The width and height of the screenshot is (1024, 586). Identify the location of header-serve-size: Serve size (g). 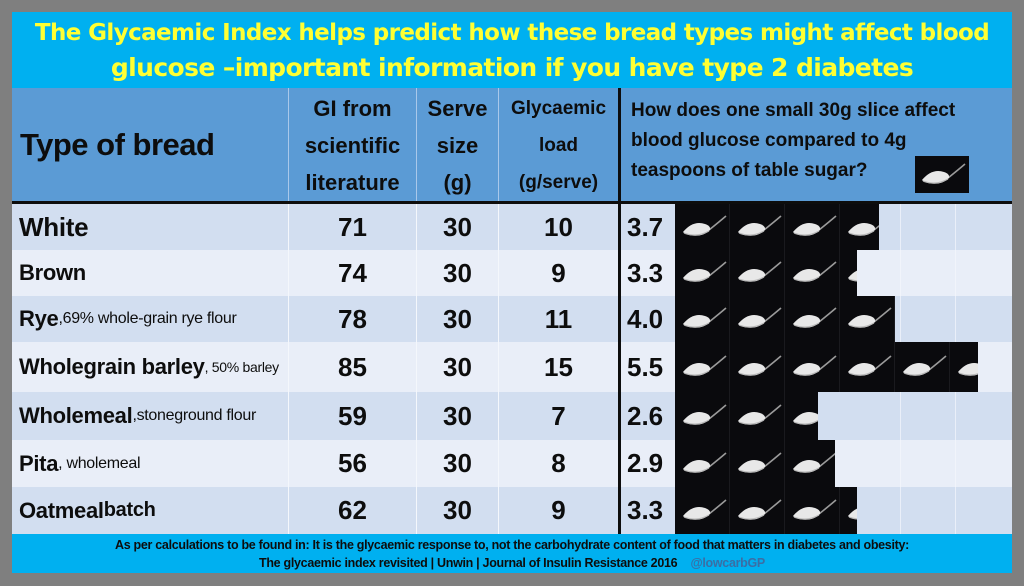
(458, 144).